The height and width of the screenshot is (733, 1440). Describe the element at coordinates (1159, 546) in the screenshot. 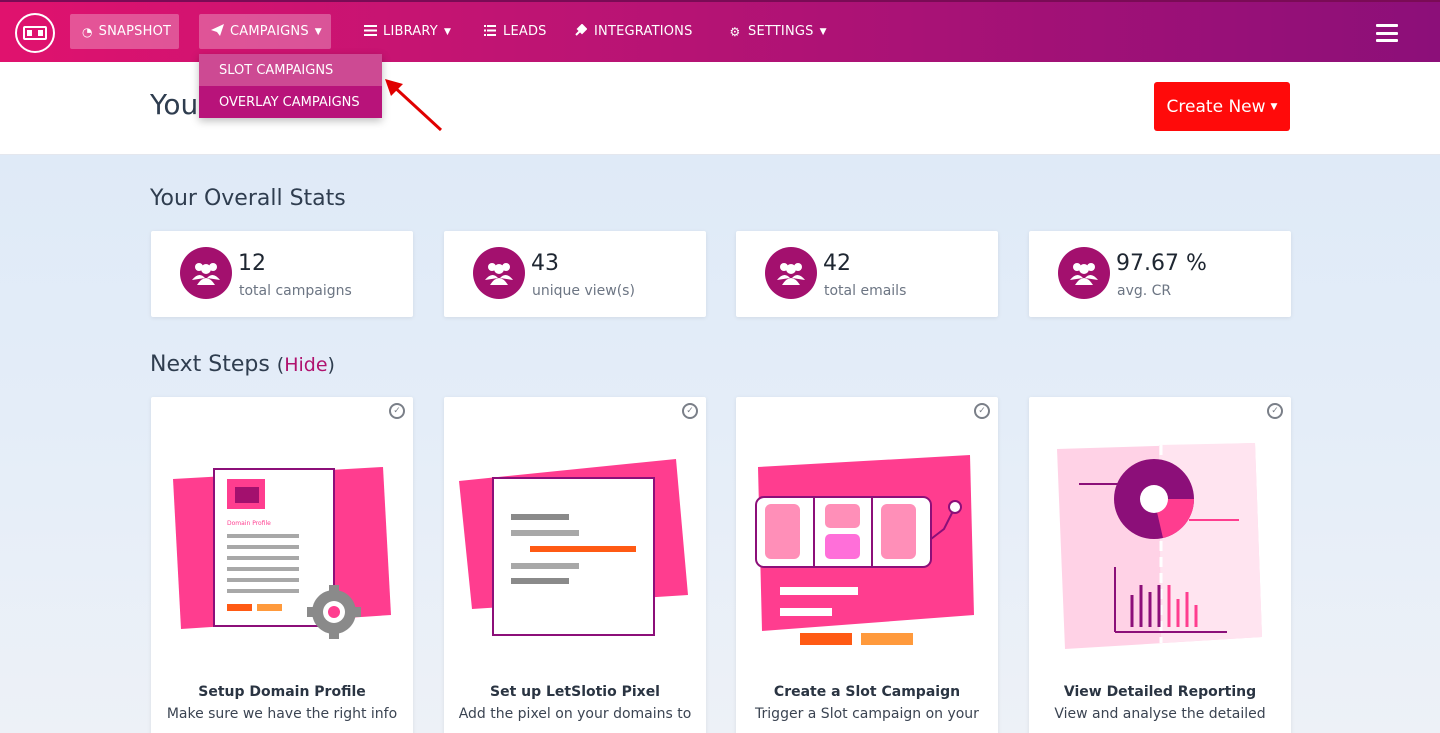

I see `reporting-illustration` at that location.